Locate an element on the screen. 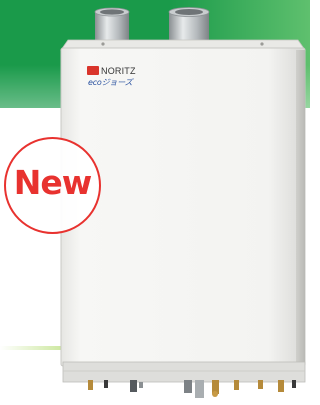 The image size is (320, 405). brand-logo: NORITZ ecoジョーズ is located at coordinates (111, 76).